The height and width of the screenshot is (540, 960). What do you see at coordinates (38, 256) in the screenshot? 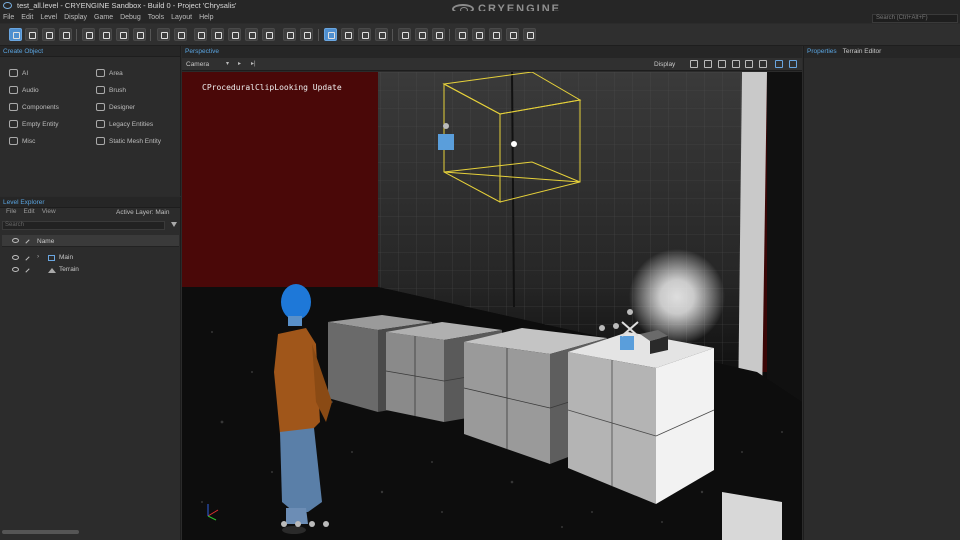
I see `expand-arrow-icon: ›` at bounding box center [38, 256].